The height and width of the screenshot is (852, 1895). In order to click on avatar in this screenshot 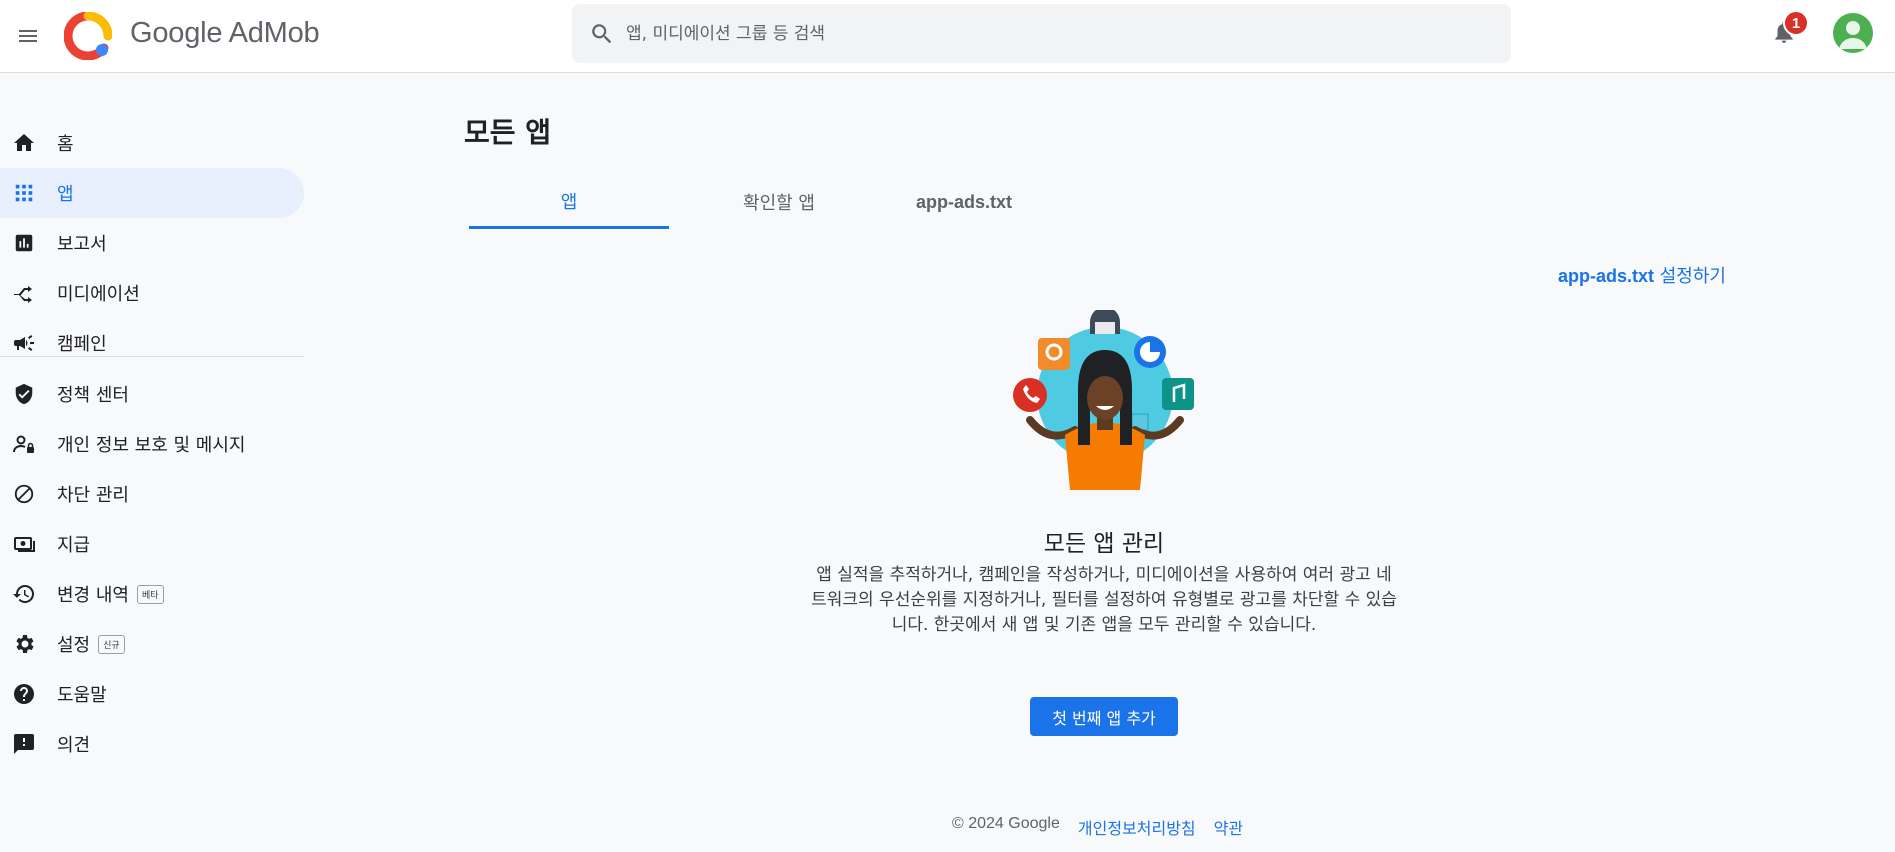, I will do `click(1853, 33)`.